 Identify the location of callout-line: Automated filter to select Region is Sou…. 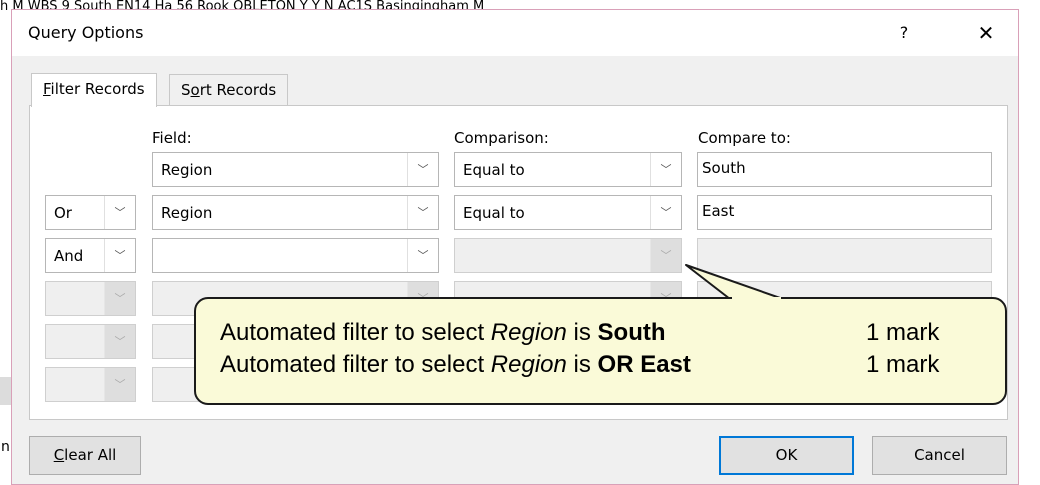
(443, 332).